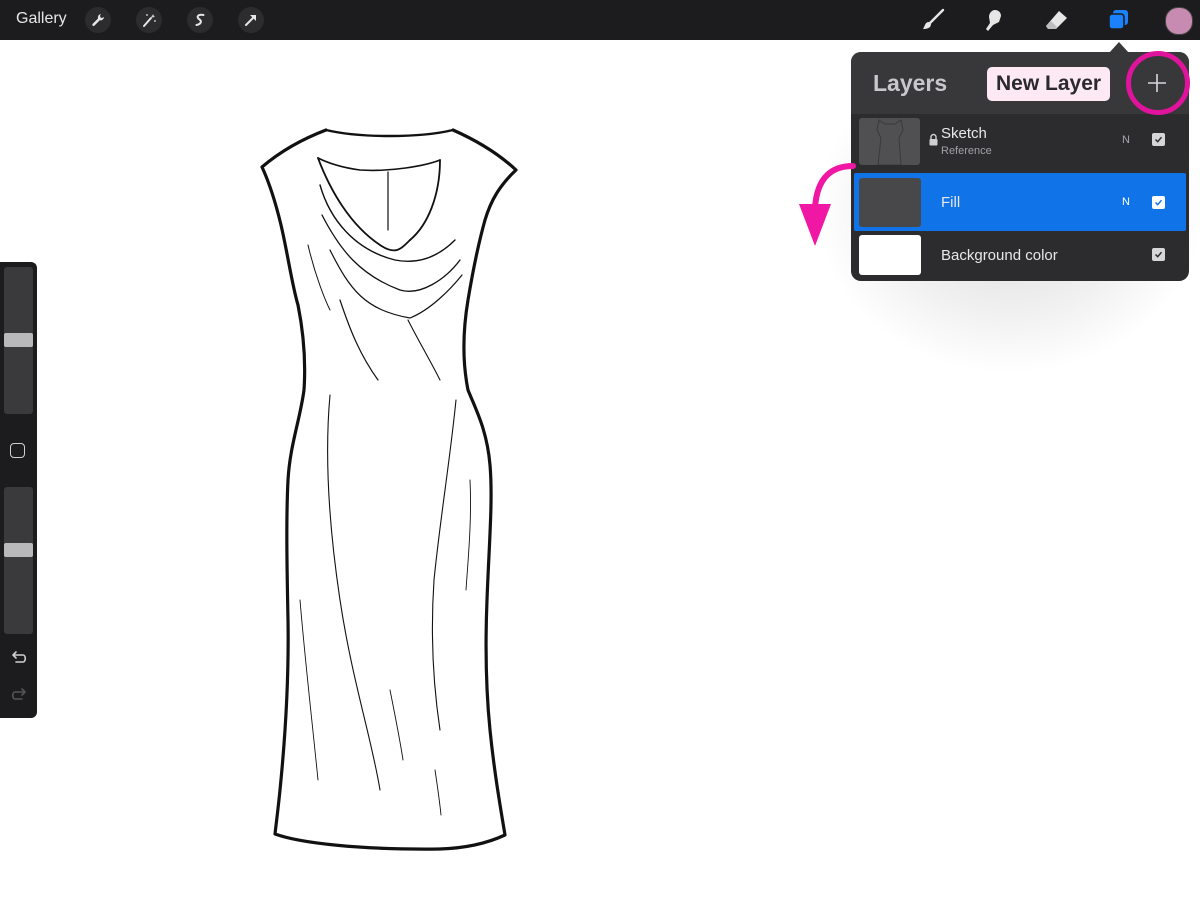 The width and height of the screenshot is (1200, 905). I want to click on gallery-button: Gallery, so click(41, 19).